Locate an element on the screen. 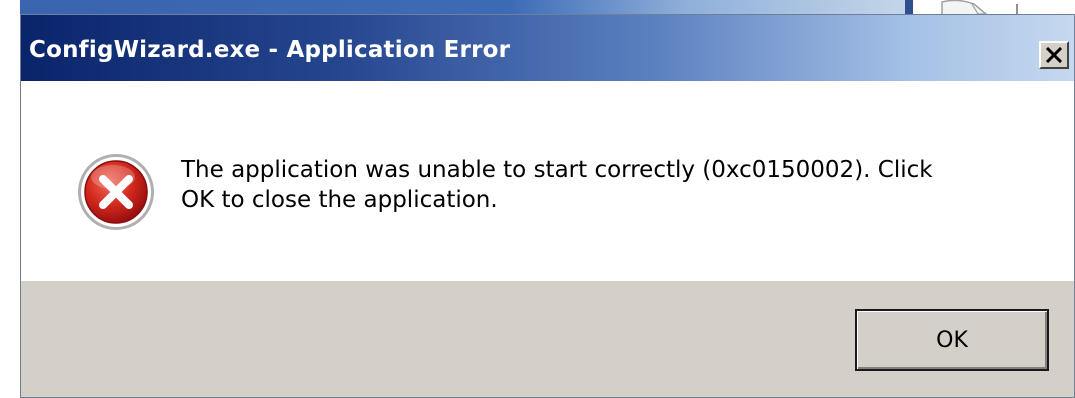 This screenshot has height=398, width=1075. close-button is located at coordinates (1054, 55).